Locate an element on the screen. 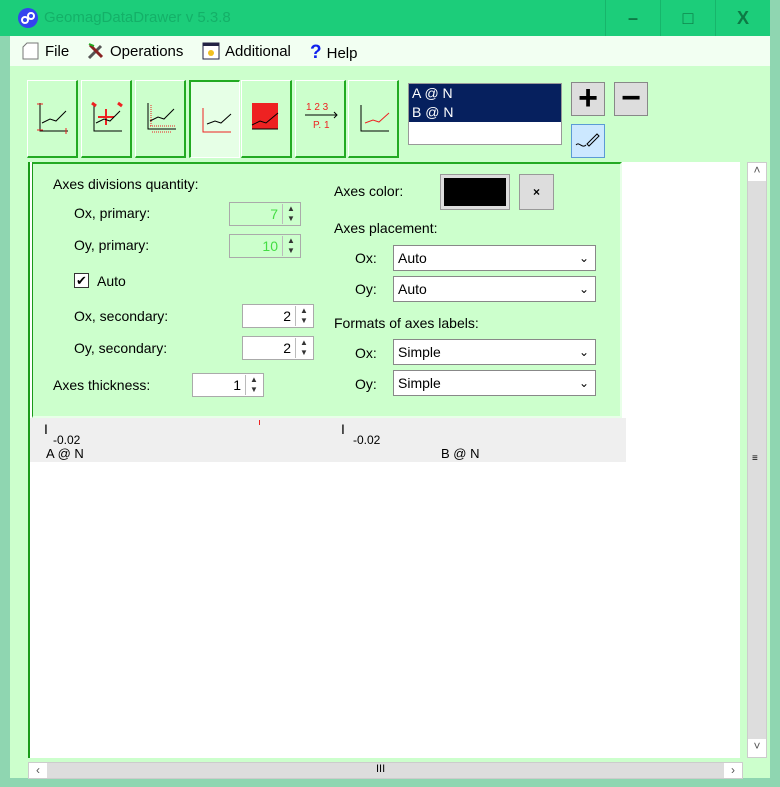 Image resolution: width=780 pixels, height=787 pixels. line-style-icon is located at coordinates (375, 118).